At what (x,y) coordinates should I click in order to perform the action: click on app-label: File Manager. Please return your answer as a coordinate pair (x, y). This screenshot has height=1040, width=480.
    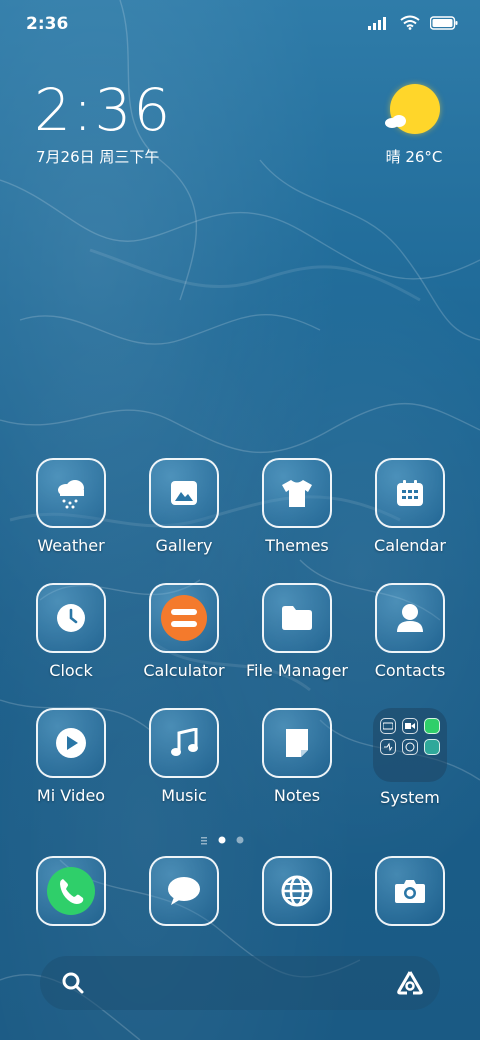
    Looking at the image, I should click on (297, 670).